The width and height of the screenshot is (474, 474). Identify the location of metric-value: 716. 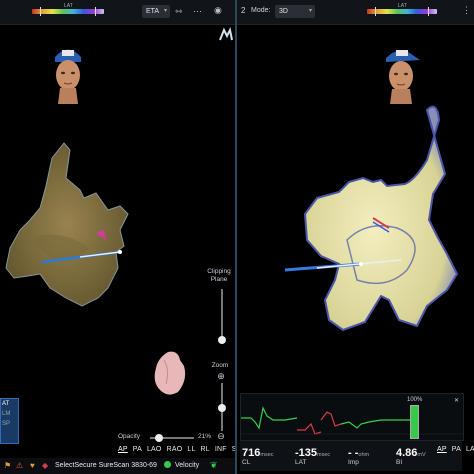
(251, 453).